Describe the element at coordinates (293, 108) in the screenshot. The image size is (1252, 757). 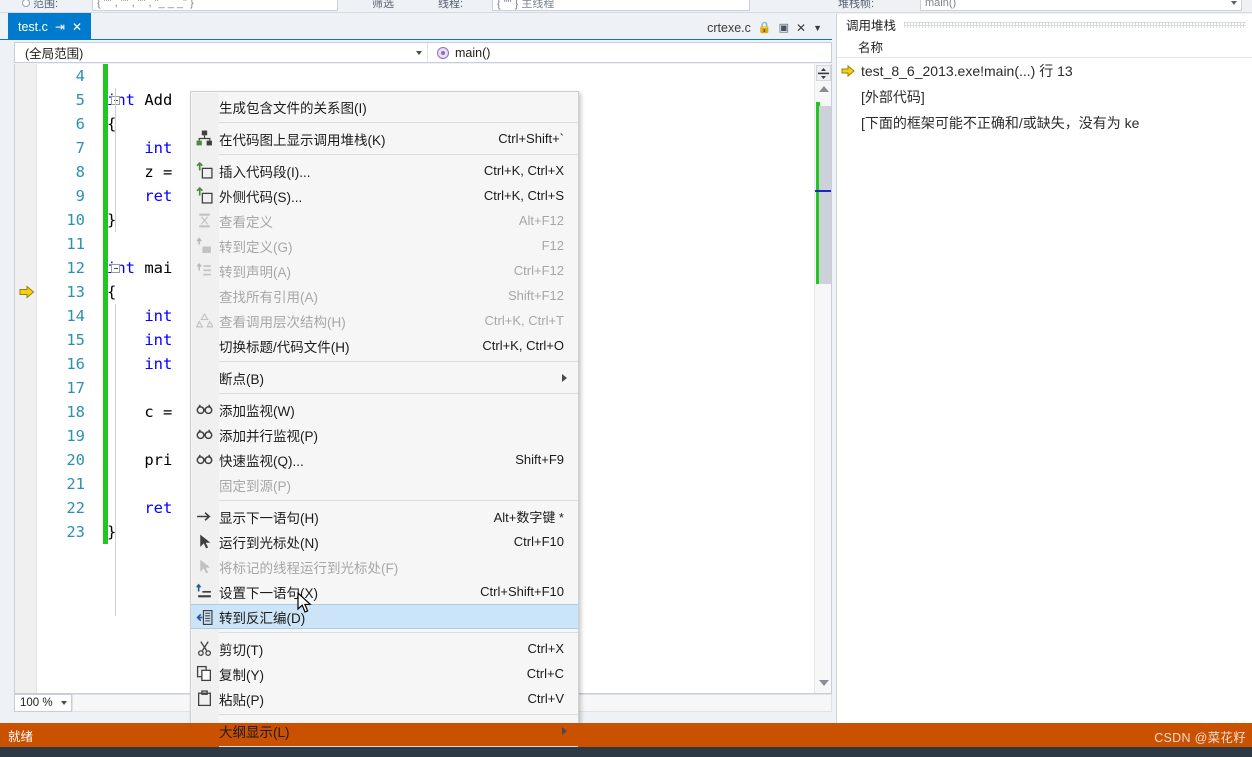
I see `menu-item-label: 生成包含文件的关系图(I)` at that location.